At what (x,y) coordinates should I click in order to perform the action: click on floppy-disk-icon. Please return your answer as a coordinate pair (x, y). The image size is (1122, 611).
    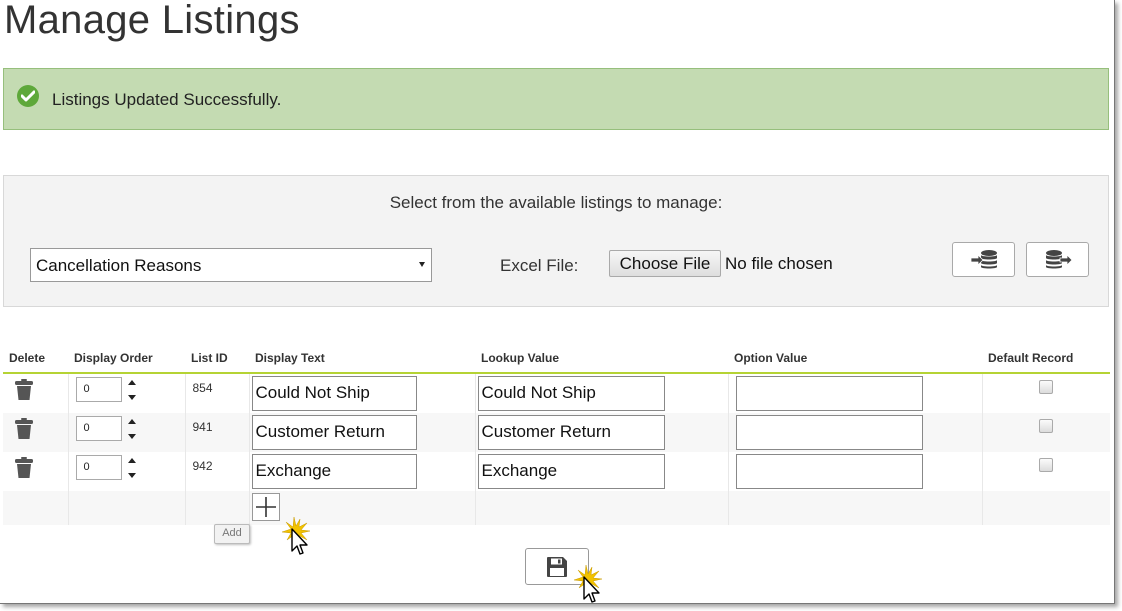
    Looking at the image, I should click on (557, 567).